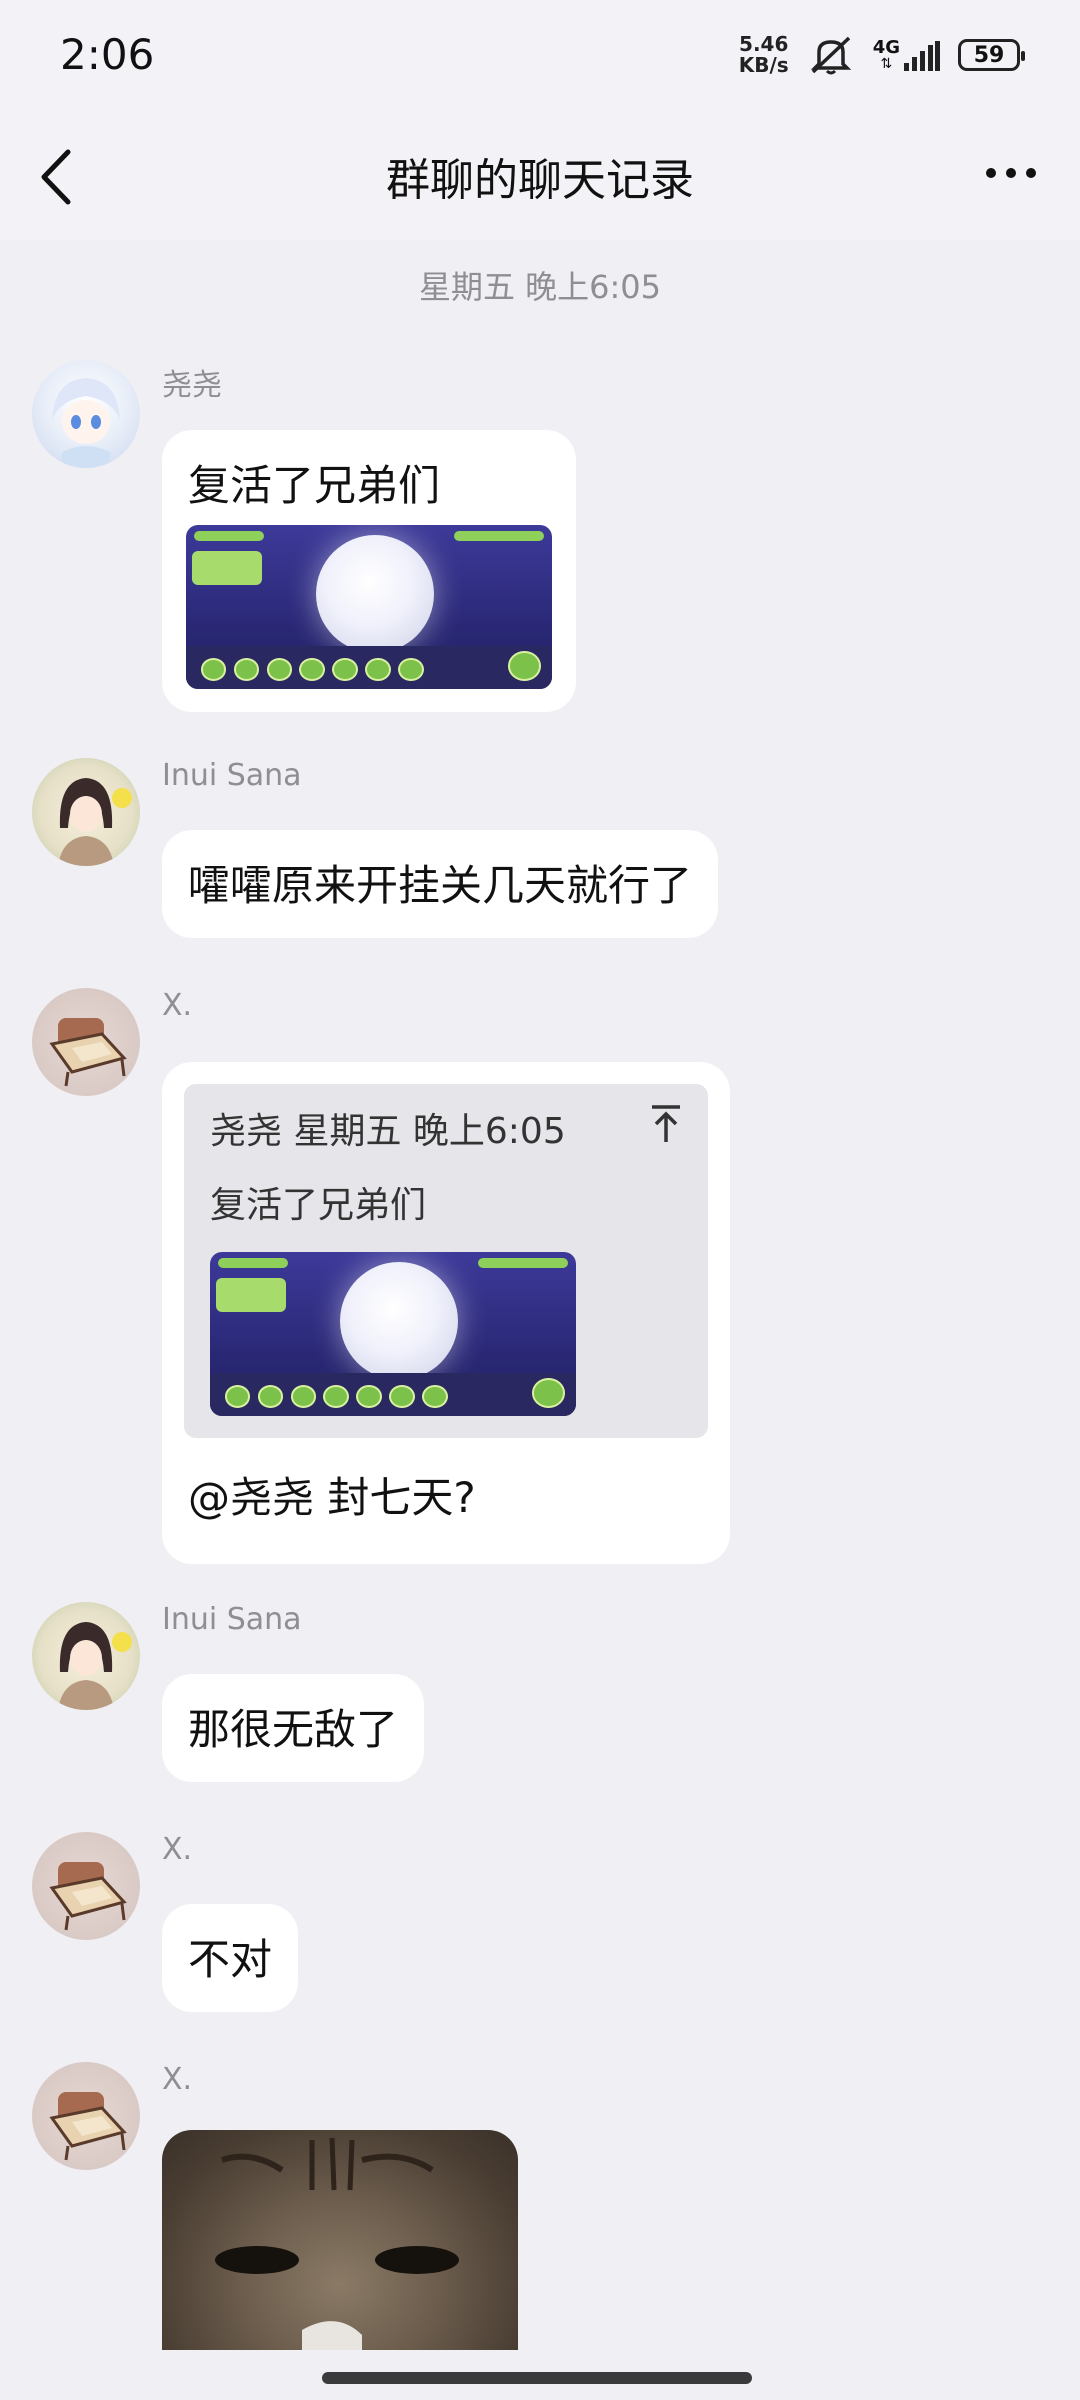  What do you see at coordinates (886, 64) in the screenshot?
I see `data-arrows-icon: ⇅` at bounding box center [886, 64].